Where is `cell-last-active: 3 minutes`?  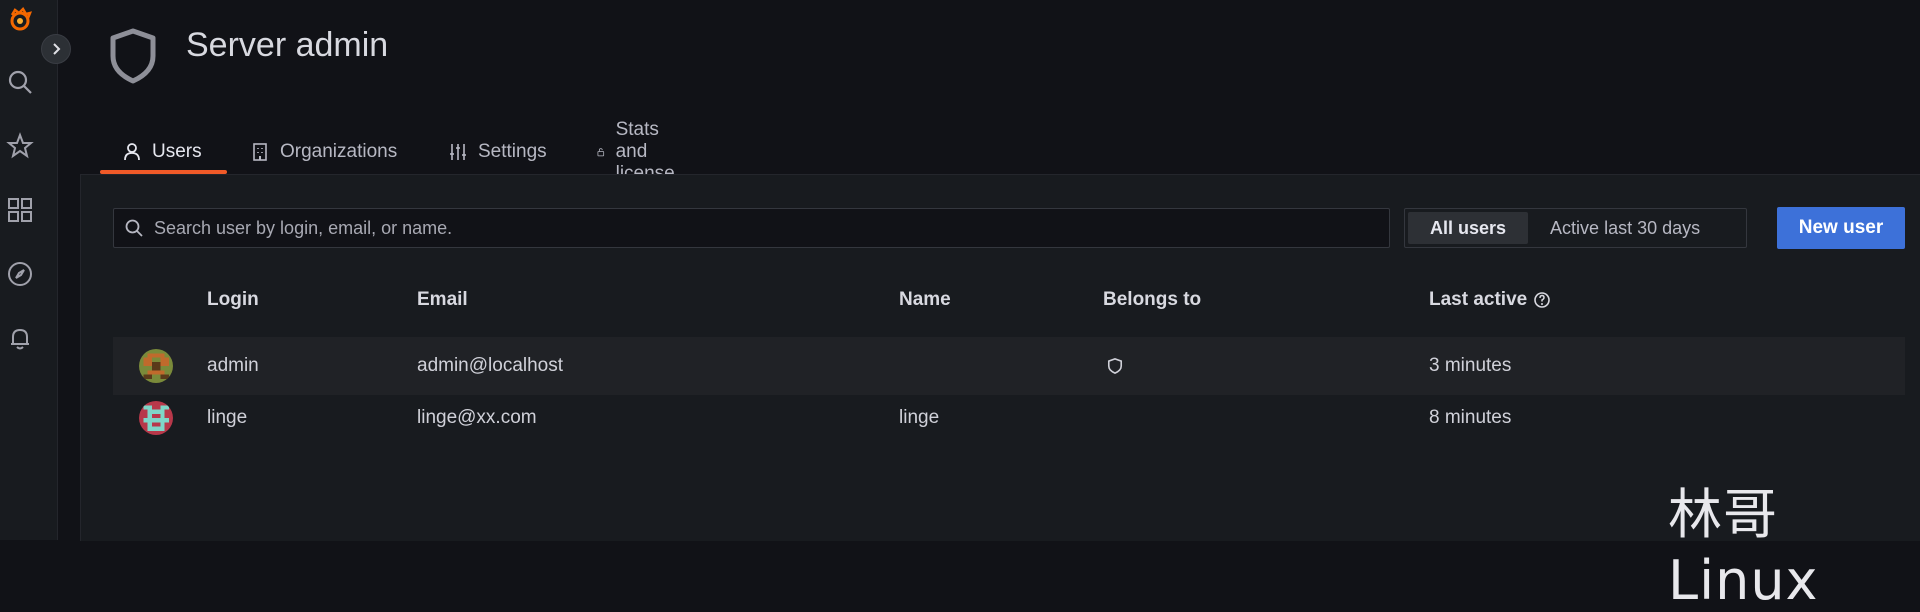
cell-last-active: 3 minutes is located at coordinates (1470, 365).